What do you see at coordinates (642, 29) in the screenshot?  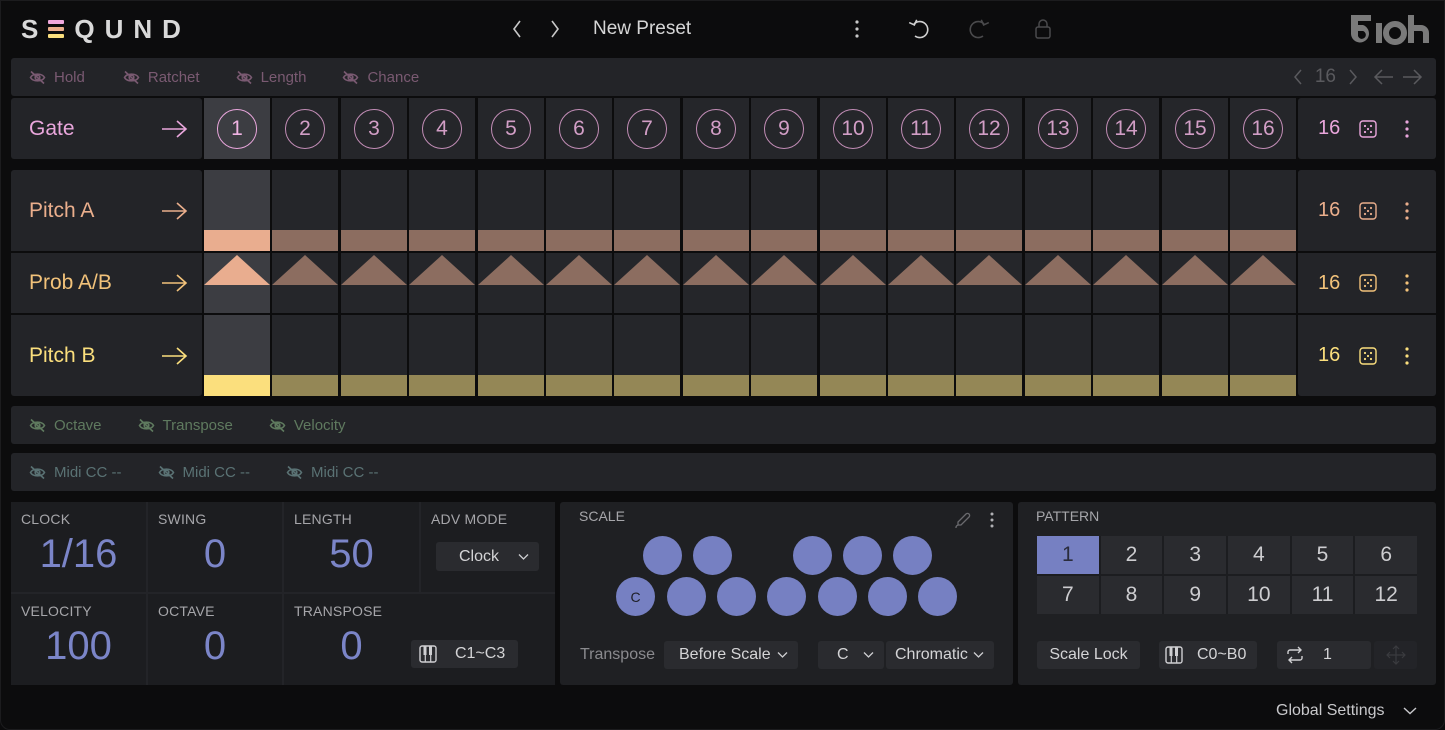 I see `preset-name: New Preset` at bounding box center [642, 29].